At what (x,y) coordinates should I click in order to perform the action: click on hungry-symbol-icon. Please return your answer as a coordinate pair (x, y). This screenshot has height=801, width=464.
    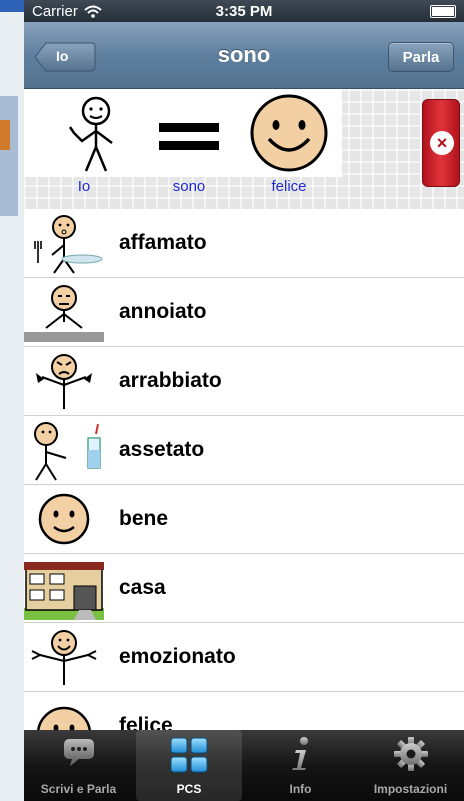
    Looking at the image, I should click on (68, 244).